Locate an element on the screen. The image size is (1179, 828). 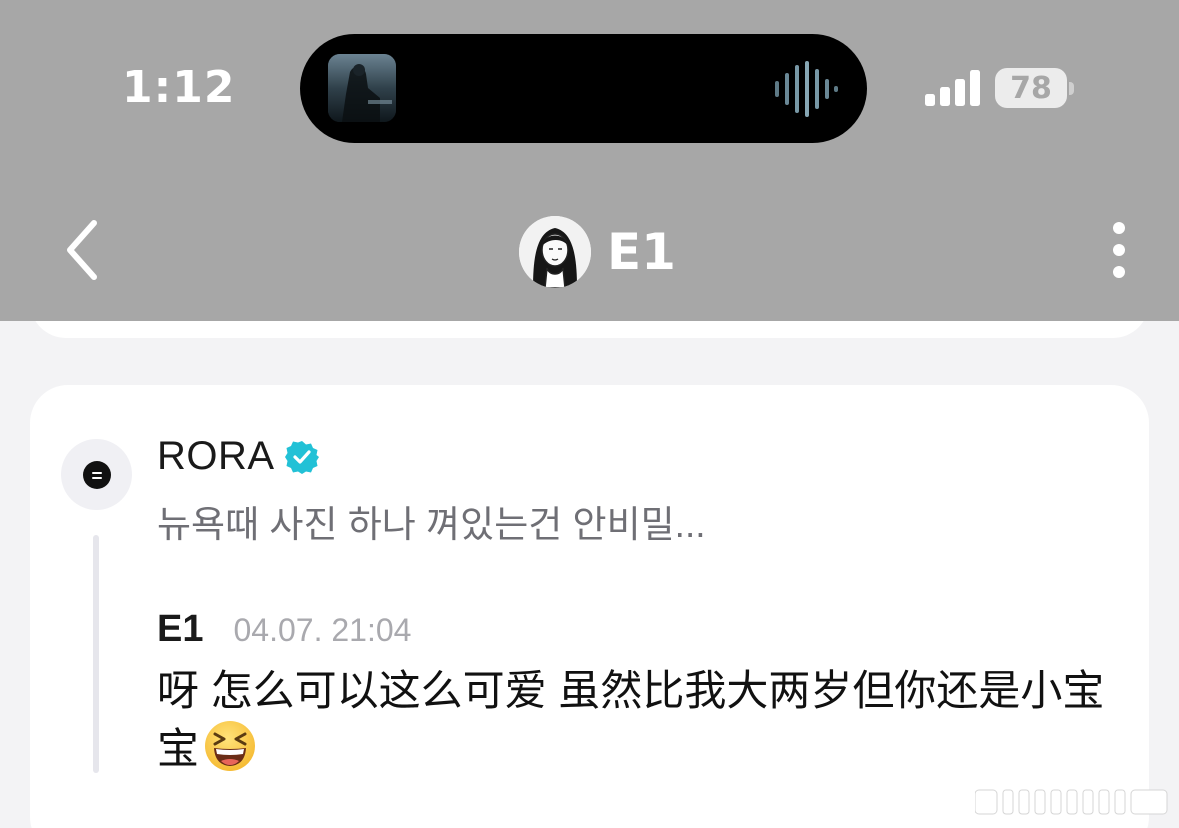
battery-cap is located at coordinates (1071, 88).